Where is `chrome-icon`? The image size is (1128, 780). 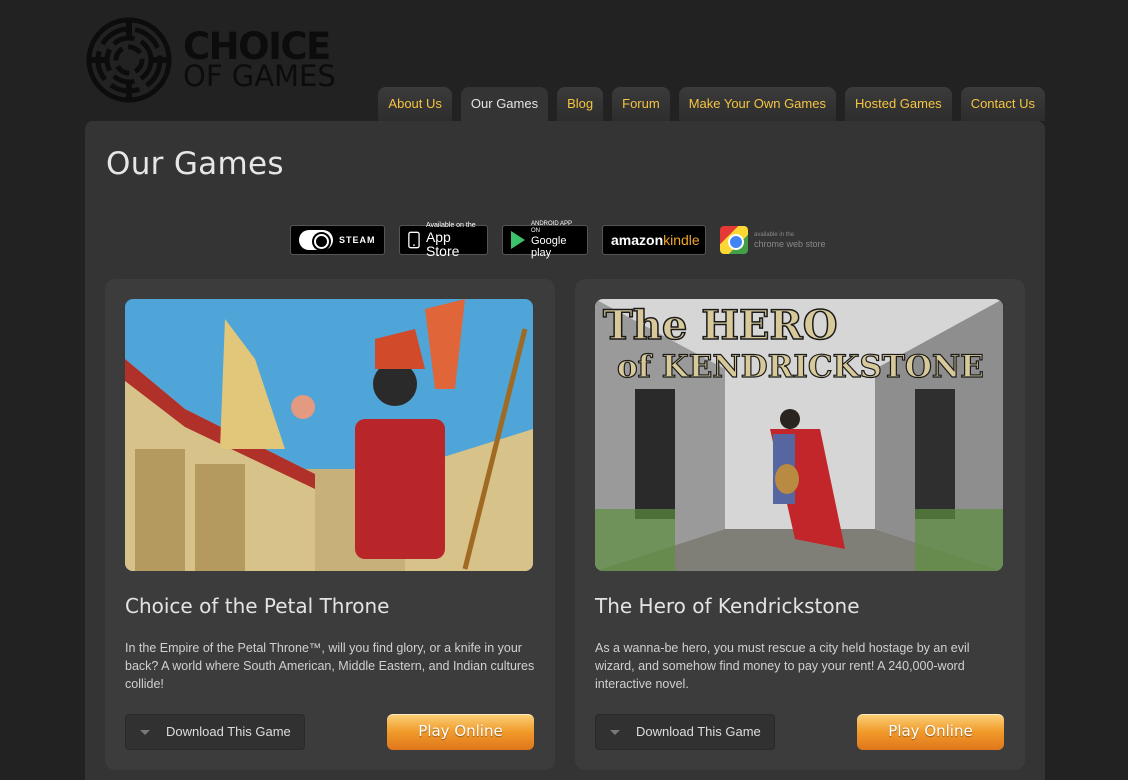 chrome-icon is located at coordinates (734, 240).